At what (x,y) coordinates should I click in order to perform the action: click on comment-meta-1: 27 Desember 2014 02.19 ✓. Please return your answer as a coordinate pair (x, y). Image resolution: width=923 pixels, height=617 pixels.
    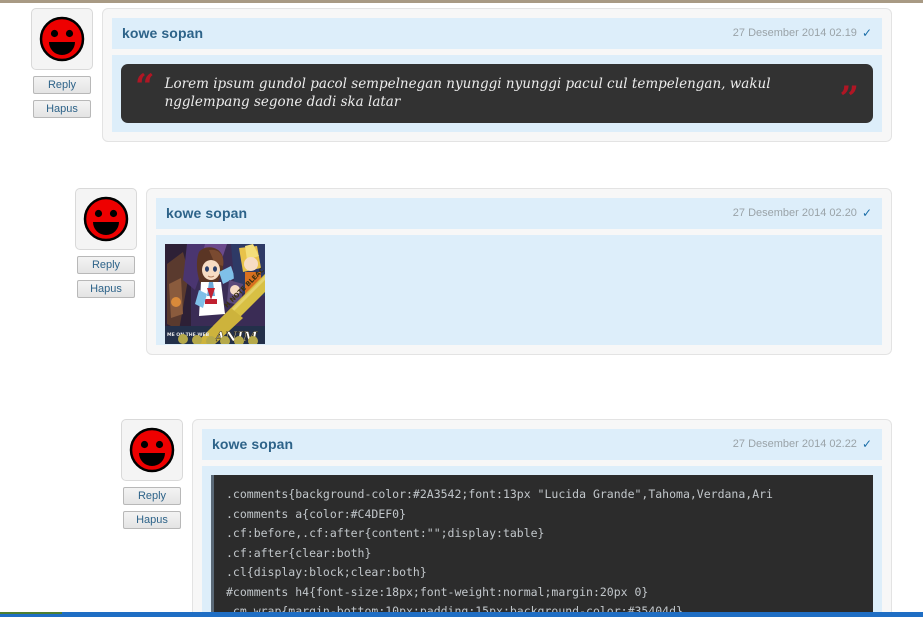
    Looking at the image, I should click on (802, 33).